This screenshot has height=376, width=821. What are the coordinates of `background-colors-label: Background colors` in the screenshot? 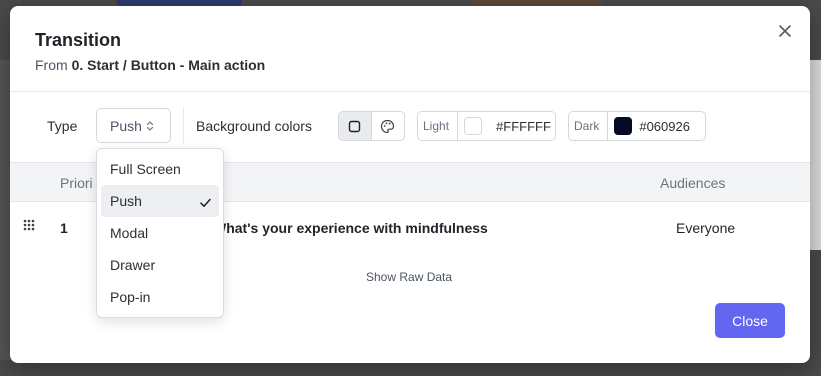 It's located at (254, 126).